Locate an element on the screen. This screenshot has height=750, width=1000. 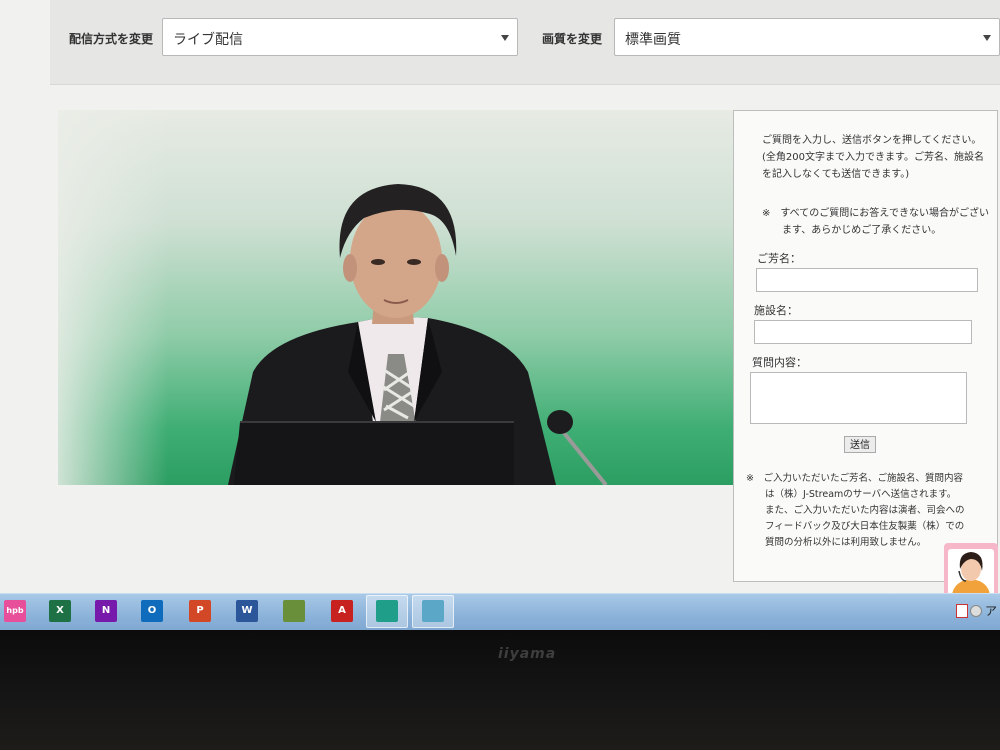
system-tray: ア is located at coordinates (975, 612).